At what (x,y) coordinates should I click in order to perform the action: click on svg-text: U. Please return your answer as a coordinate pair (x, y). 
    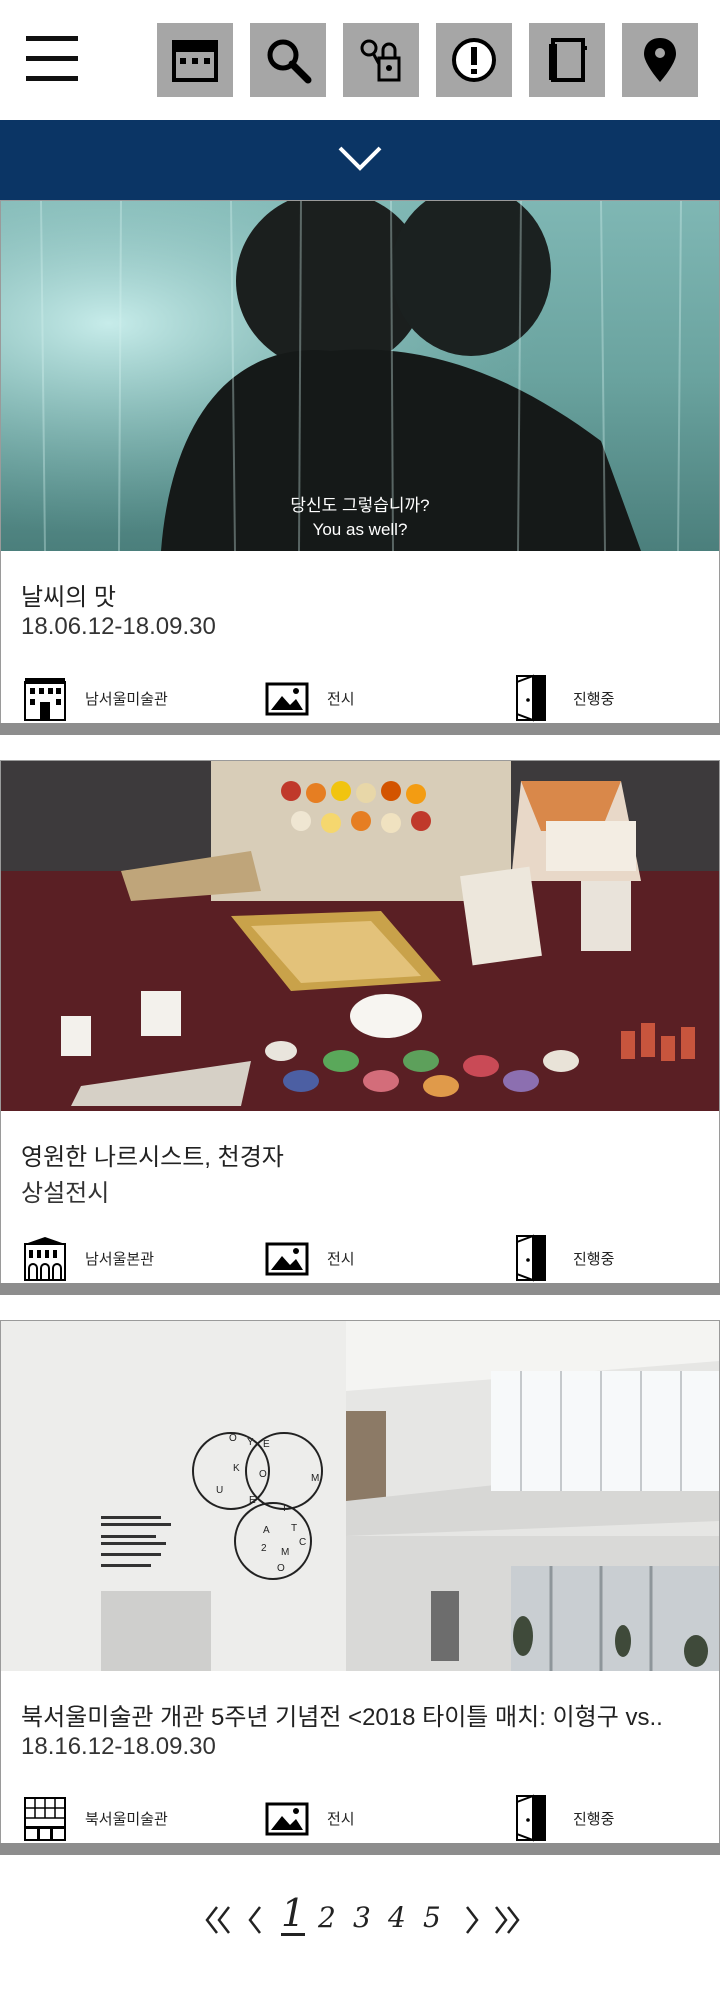
    Looking at the image, I should click on (219, 1490).